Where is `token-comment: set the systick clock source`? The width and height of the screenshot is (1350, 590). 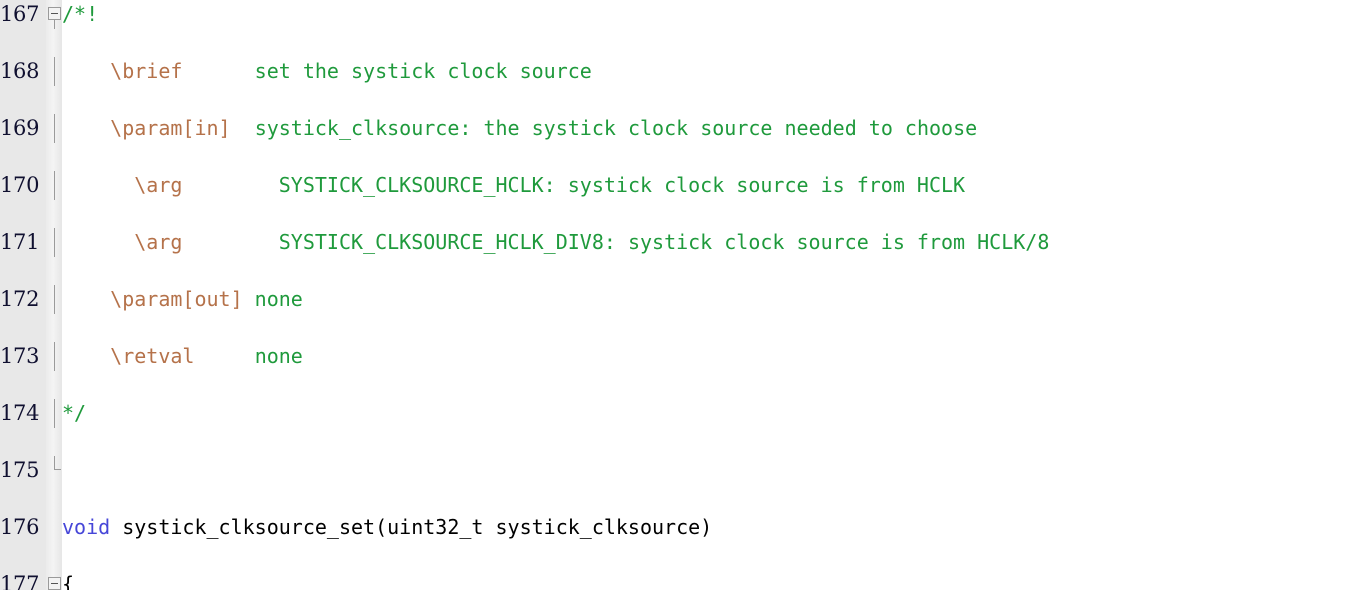
token-comment: set the systick clock source is located at coordinates (423, 71).